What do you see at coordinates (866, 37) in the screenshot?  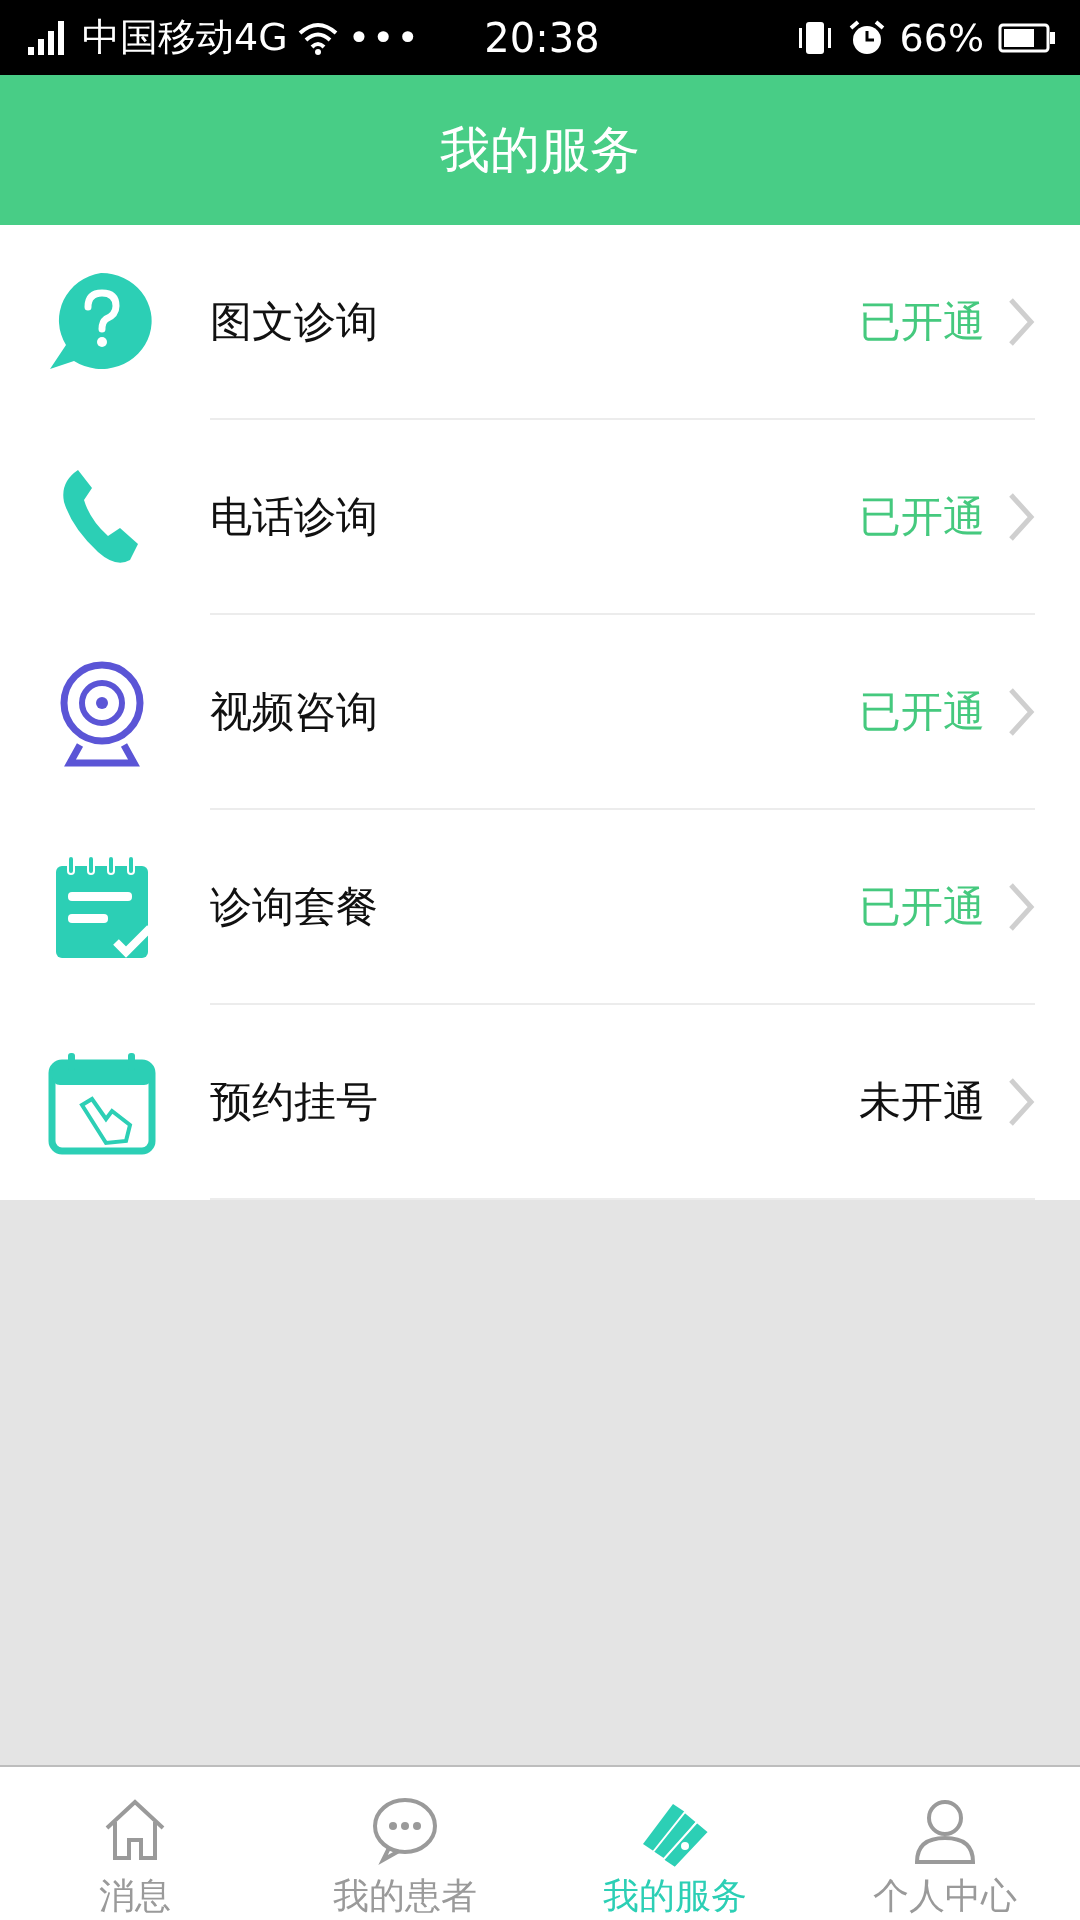 I see `alarm-clock-icon` at bounding box center [866, 37].